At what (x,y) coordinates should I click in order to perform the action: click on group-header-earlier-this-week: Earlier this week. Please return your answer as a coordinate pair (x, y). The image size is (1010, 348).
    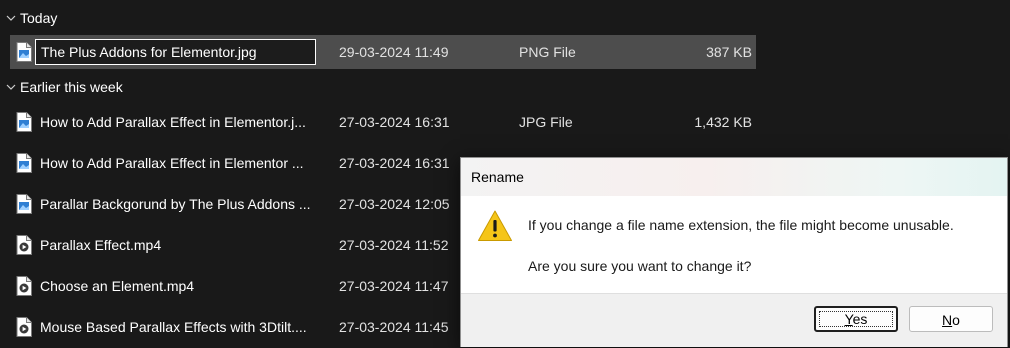
    Looking at the image, I should click on (61, 87).